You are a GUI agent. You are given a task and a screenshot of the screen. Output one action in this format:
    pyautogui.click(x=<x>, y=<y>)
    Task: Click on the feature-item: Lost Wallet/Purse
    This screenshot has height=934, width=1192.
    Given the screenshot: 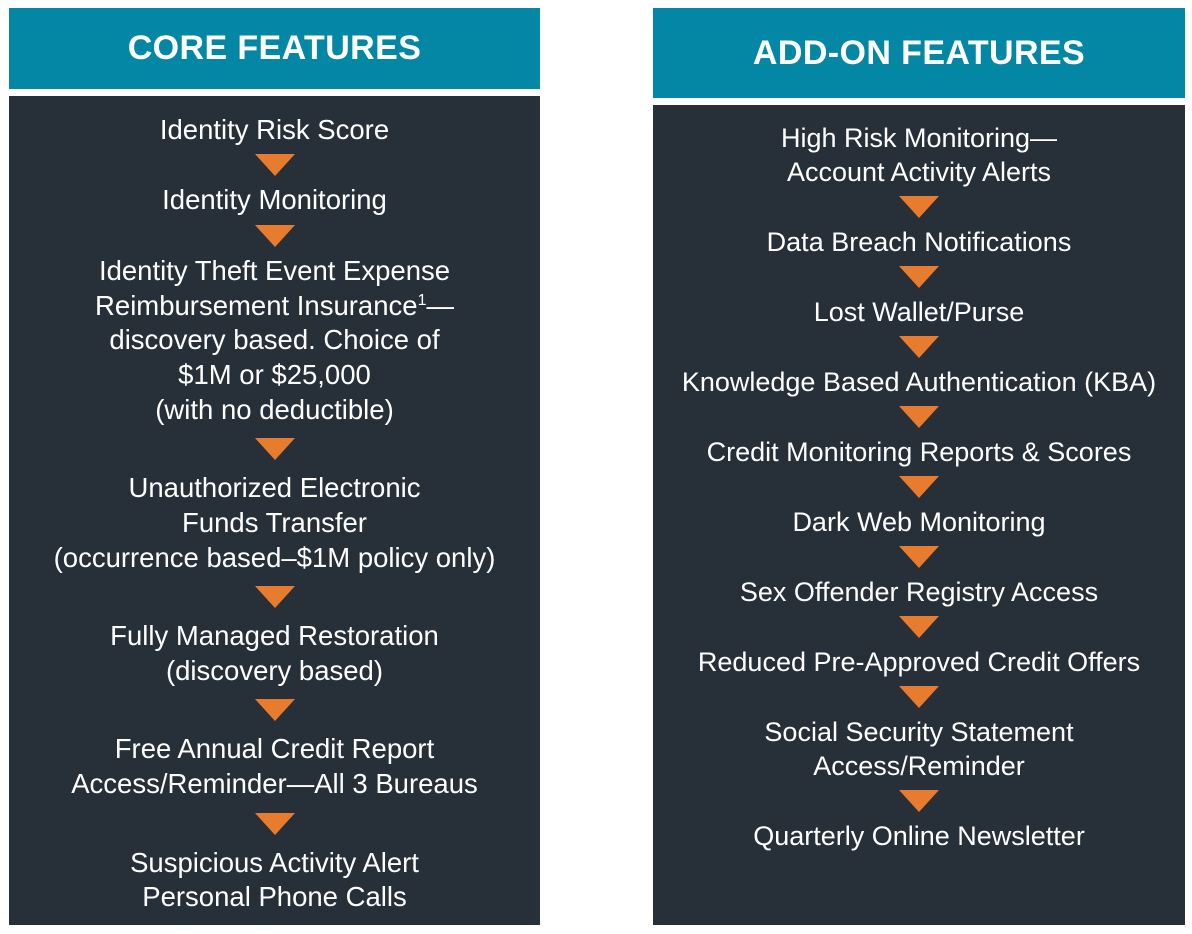 What is the action you would take?
    pyautogui.click(x=919, y=312)
    